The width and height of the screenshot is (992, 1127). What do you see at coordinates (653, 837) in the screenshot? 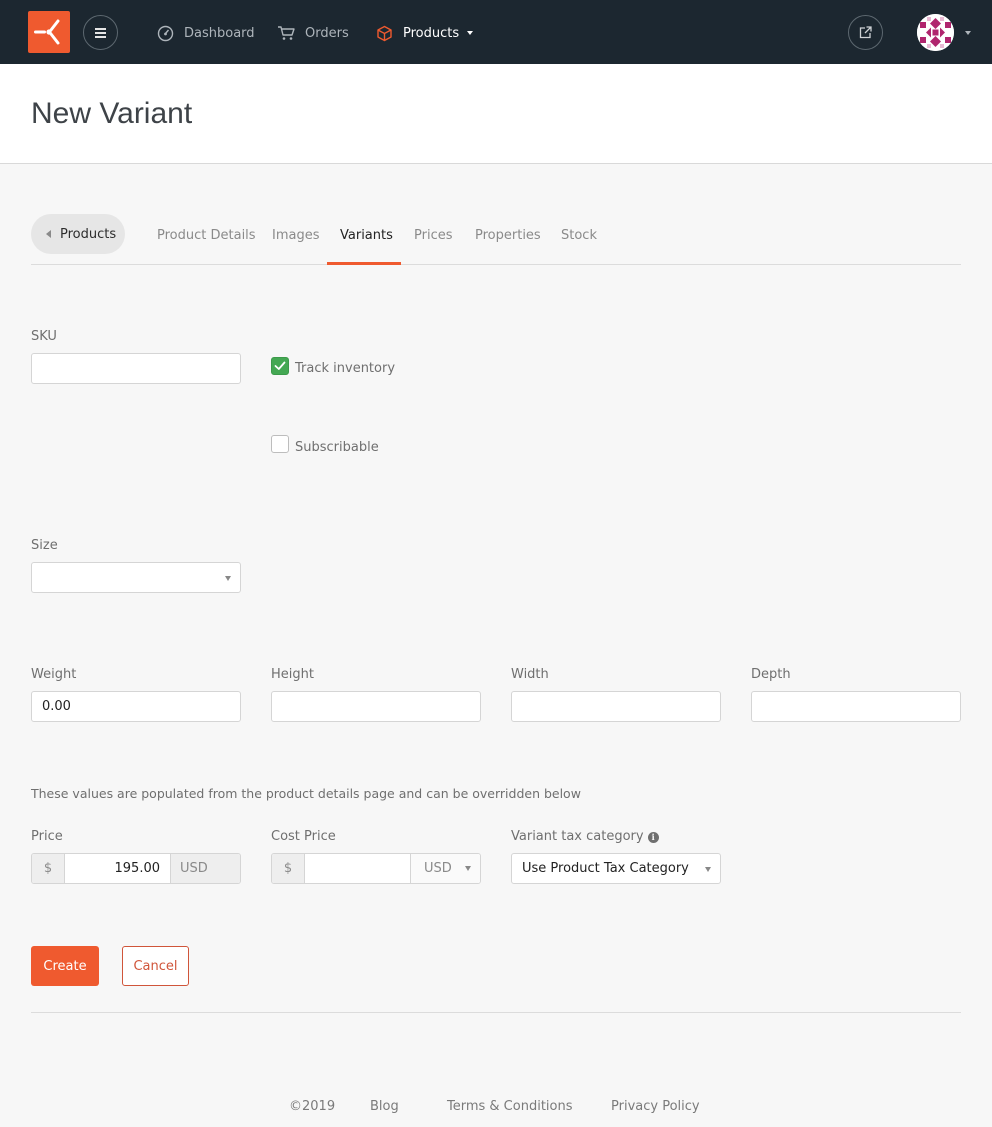
I see `info-icon: i` at bounding box center [653, 837].